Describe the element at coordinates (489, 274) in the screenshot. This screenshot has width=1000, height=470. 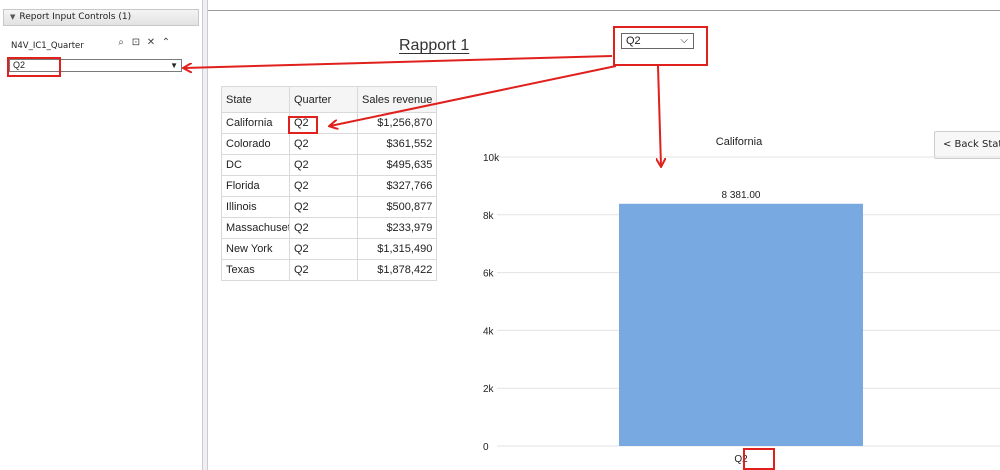
I see `y-tick-label: 6k` at that location.